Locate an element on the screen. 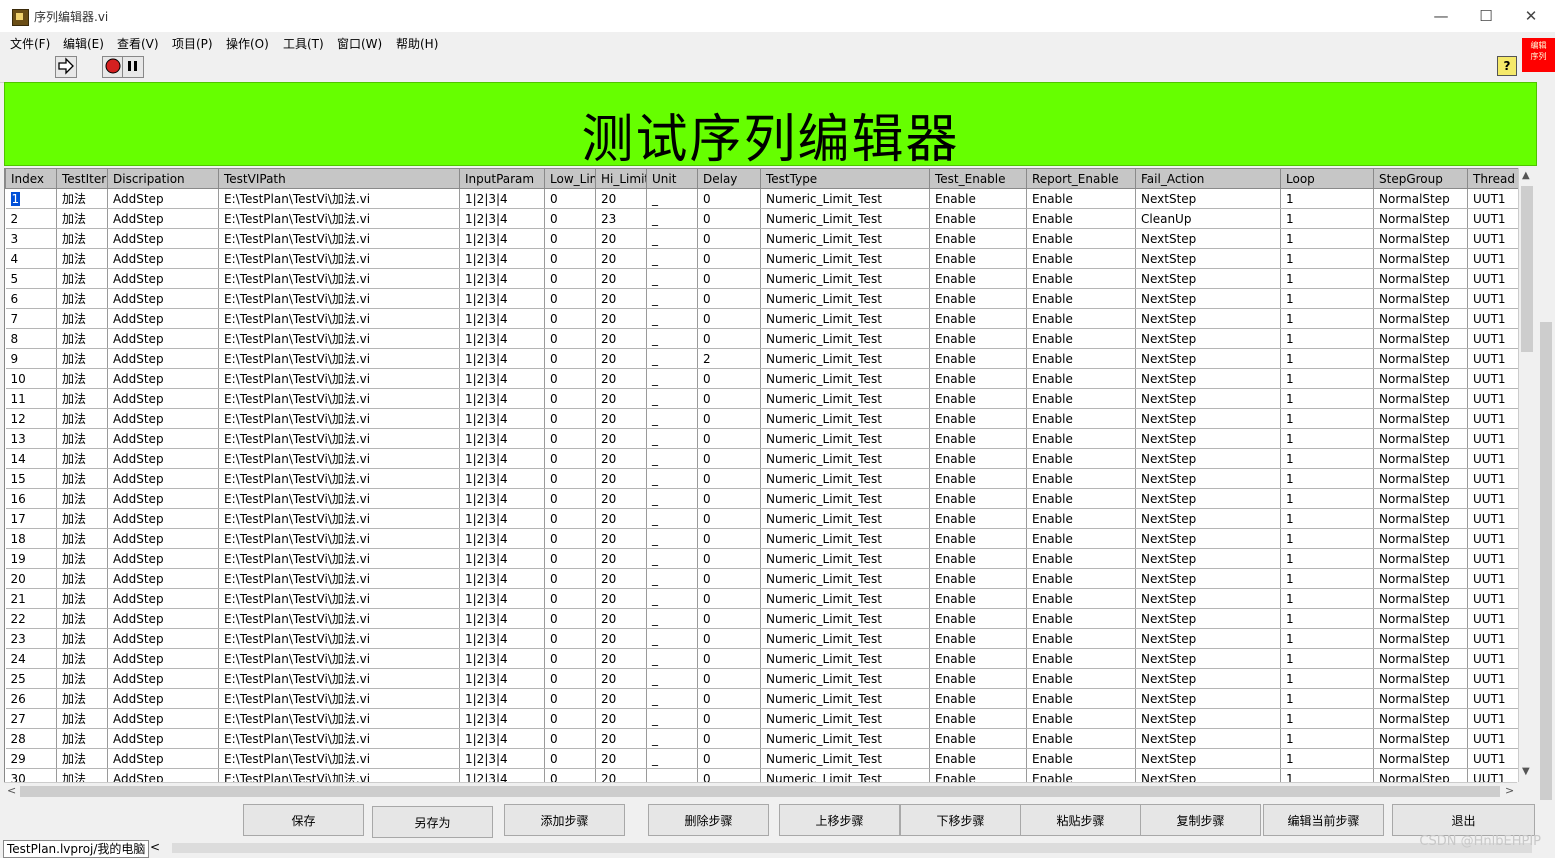  close-button: ✕ is located at coordinates (1531, 16).